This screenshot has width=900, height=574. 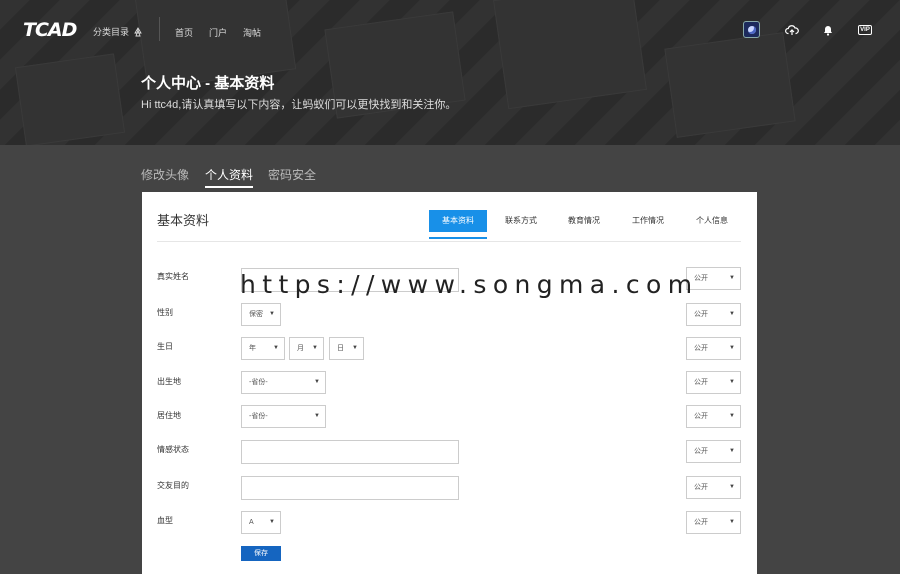 I want to click on cloud-upload-icon, so click(x=792, y=30).